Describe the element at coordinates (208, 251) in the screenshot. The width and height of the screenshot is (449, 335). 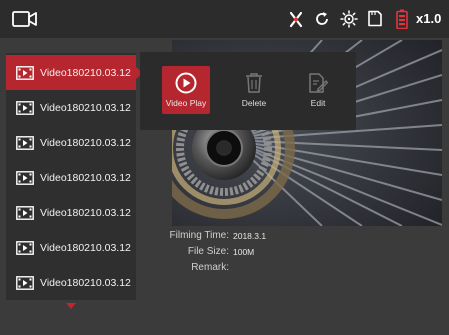
I see `file-size-label: File Size:` at that location.